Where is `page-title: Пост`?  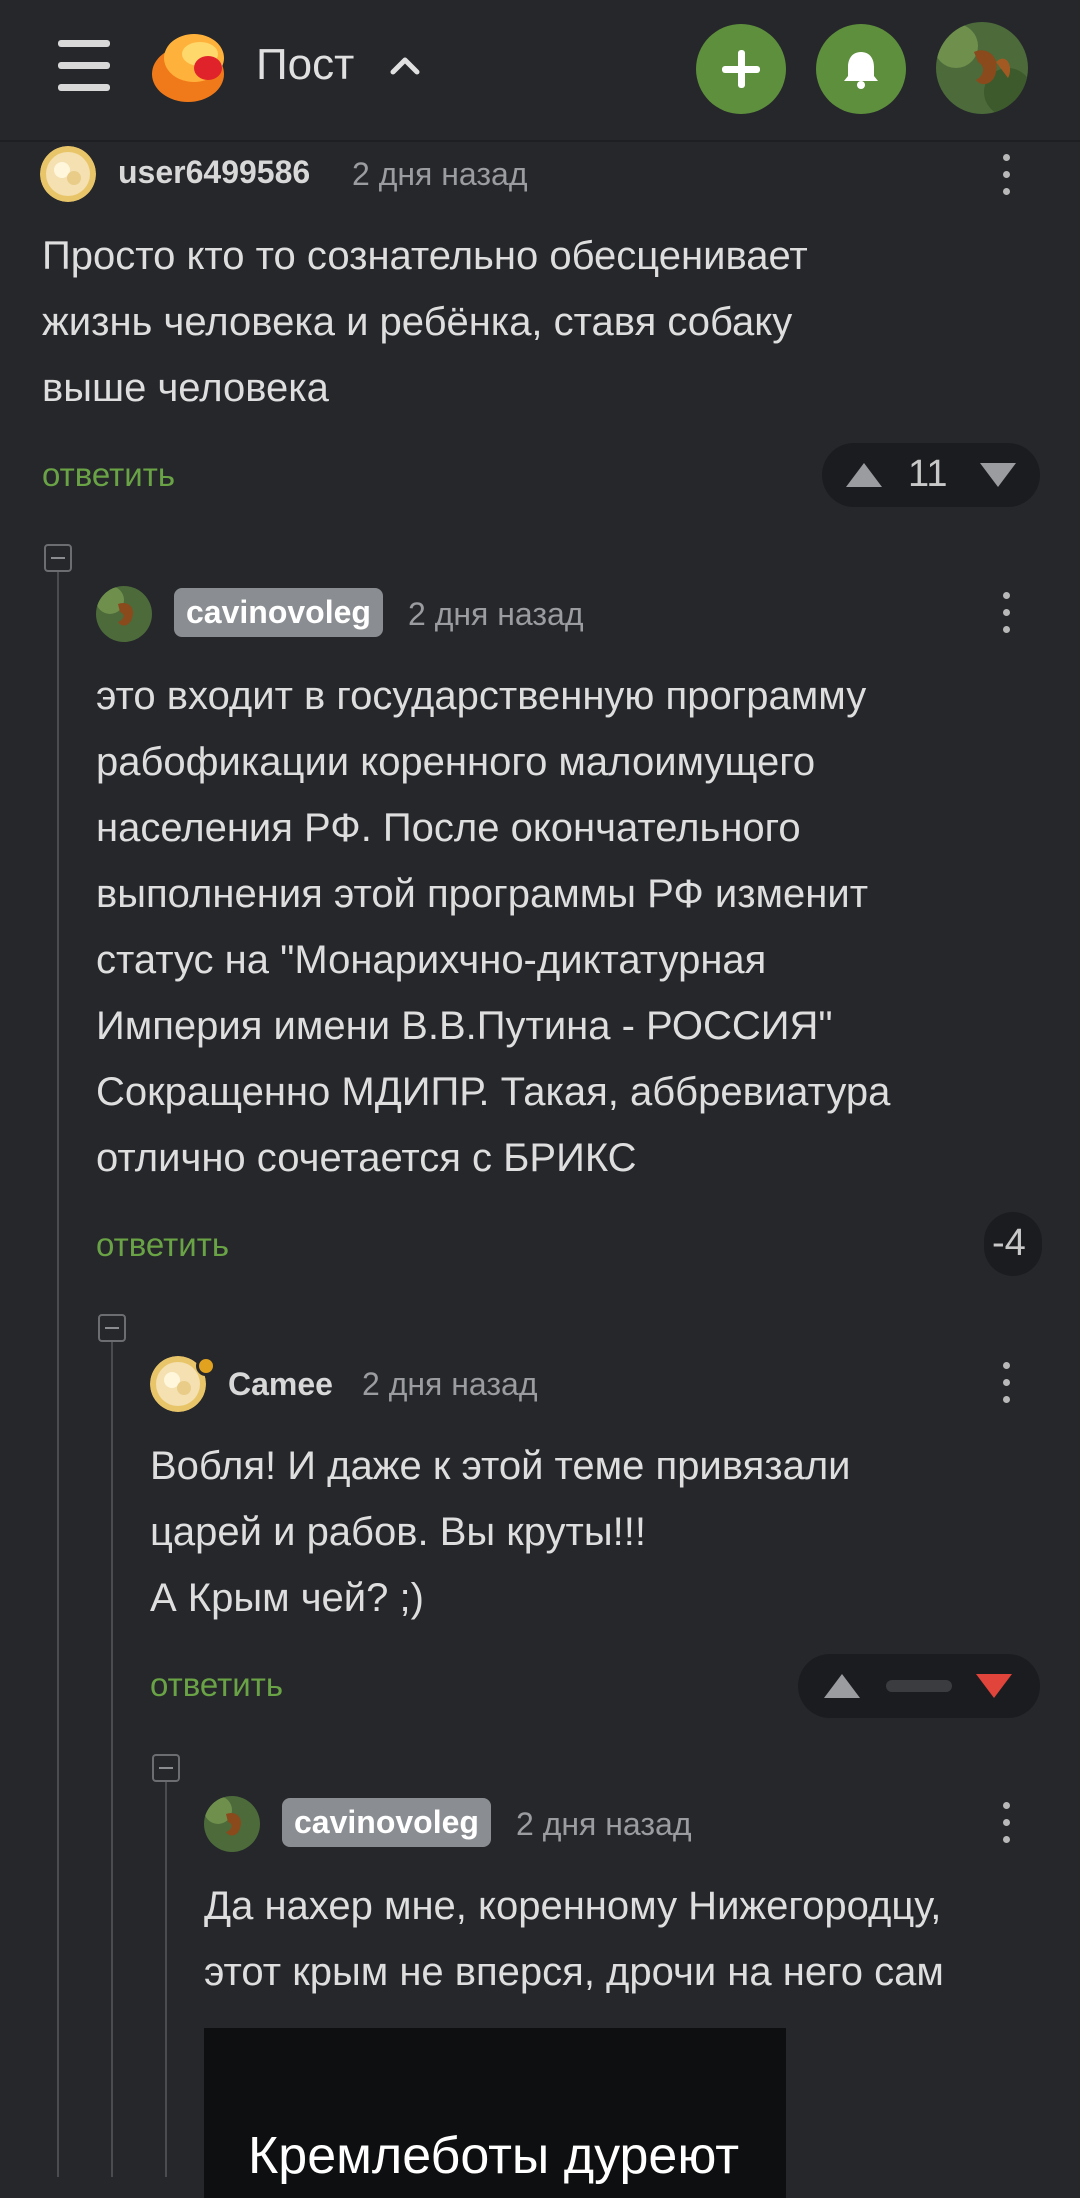
page-title: Пост is located at coordinates (305, 65).